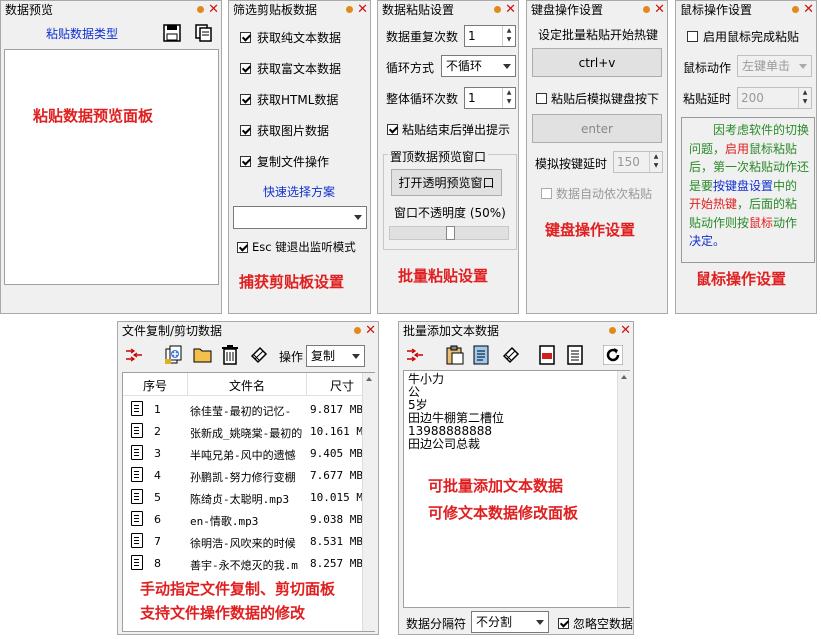 The width and height of the screenshot is (821, 639). What do you see at coordinates (155, 385) in the screenshot?
I see `column-header-no: 序号` at bounding box center [155, 385].